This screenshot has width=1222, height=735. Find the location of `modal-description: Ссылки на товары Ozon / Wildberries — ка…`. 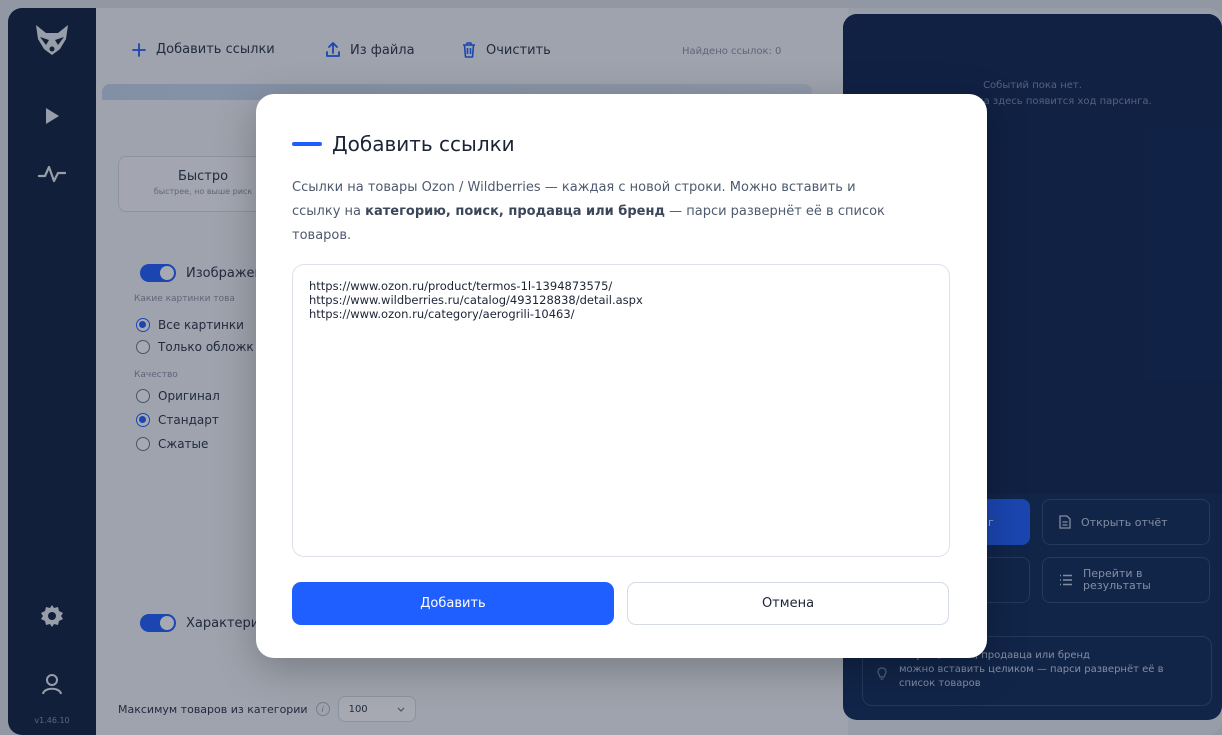

modal-description: Ссылки на товары Ozon / Wildberries — ка… is located at coordinates (592, 212).